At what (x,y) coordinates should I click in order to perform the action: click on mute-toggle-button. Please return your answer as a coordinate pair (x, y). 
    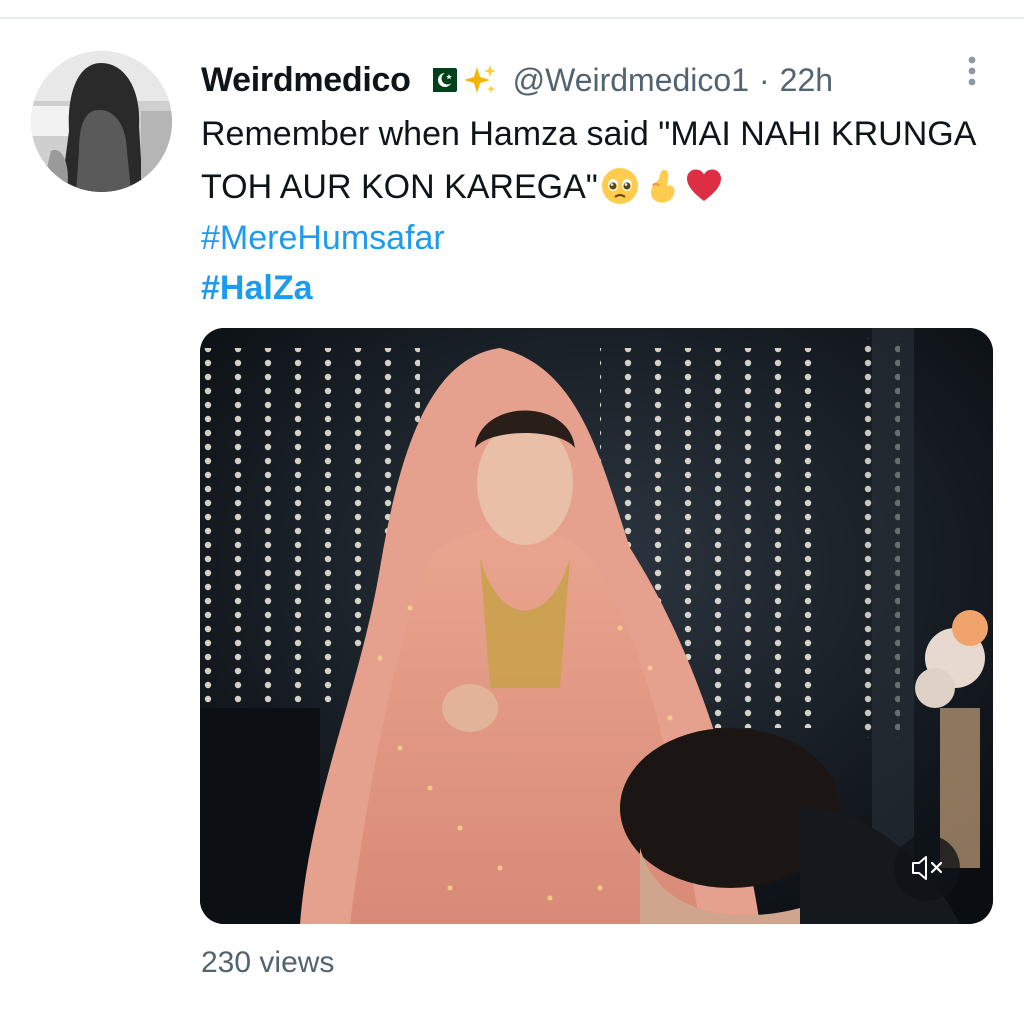
    Looking at the image, I should click on (927, 868).